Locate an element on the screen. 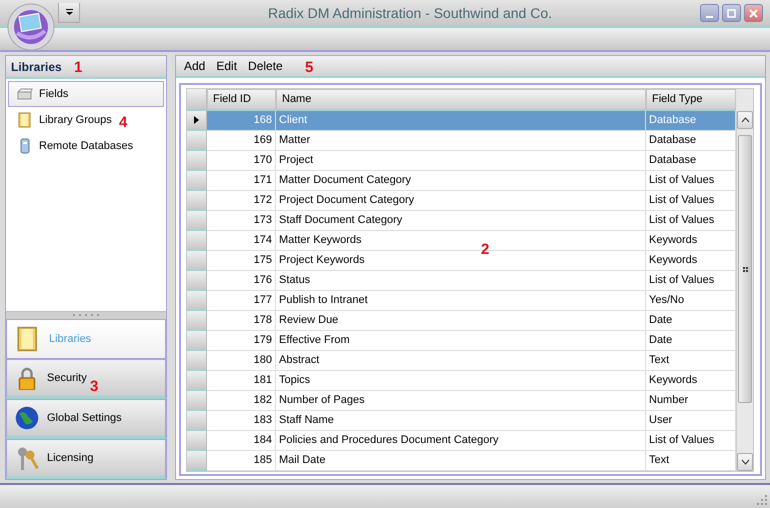  grip-icon is located at coordinates (745, 269).